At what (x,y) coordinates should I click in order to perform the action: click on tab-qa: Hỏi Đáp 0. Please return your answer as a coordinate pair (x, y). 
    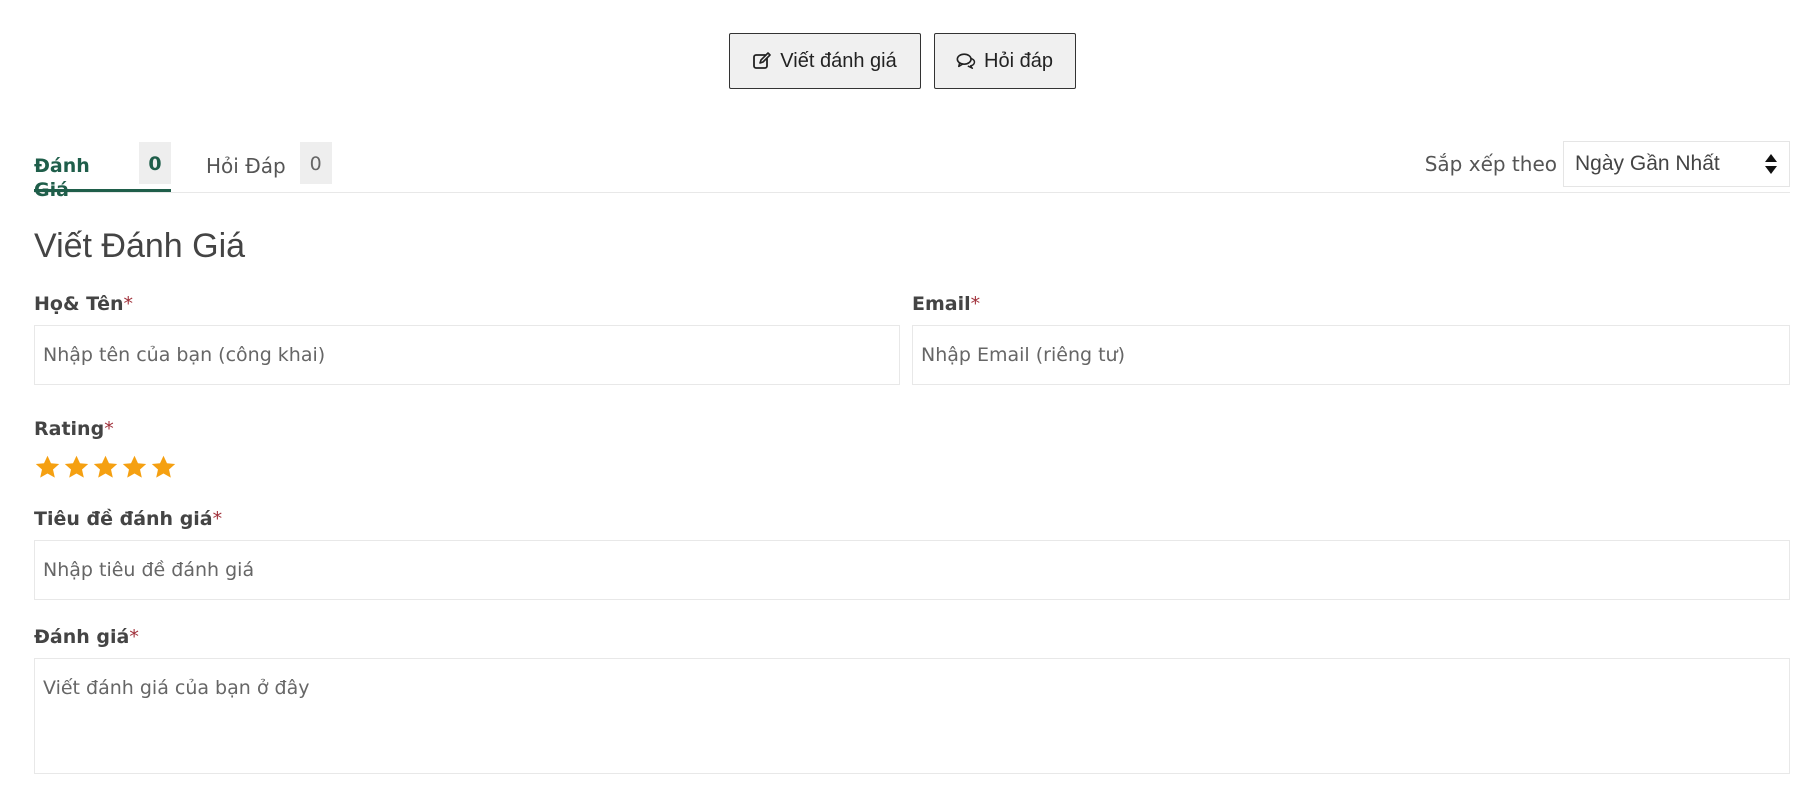
    Looking at the image, I should click on (269, 167).